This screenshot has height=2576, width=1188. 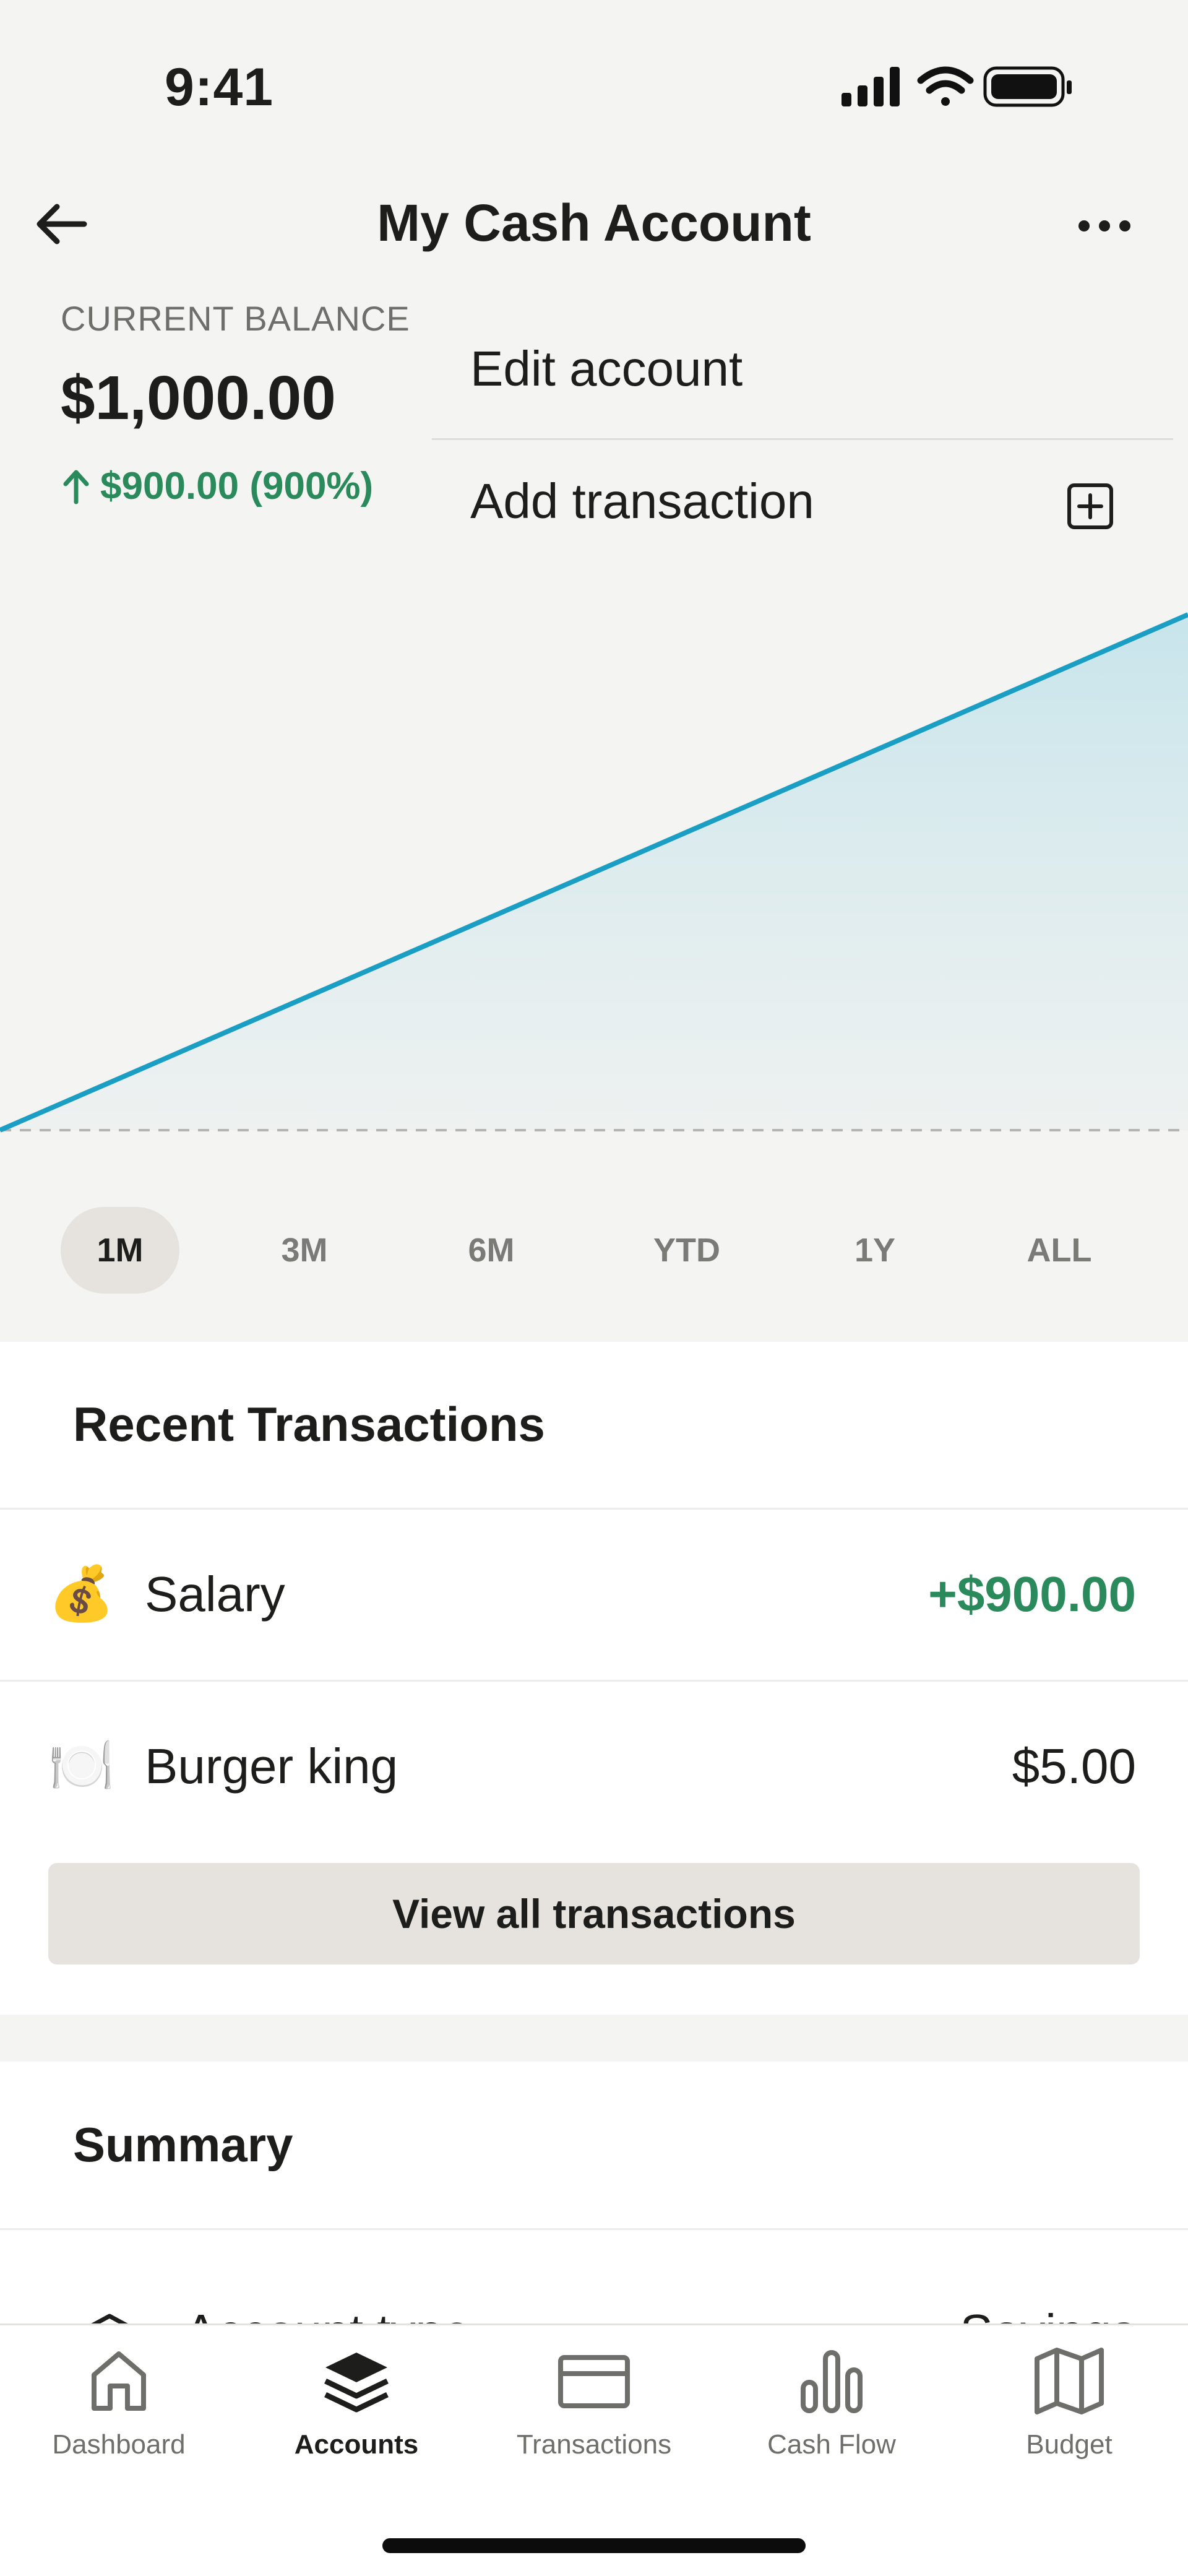 I want to click on tab-label: Cash Flow, so click(x=831, y=2444).